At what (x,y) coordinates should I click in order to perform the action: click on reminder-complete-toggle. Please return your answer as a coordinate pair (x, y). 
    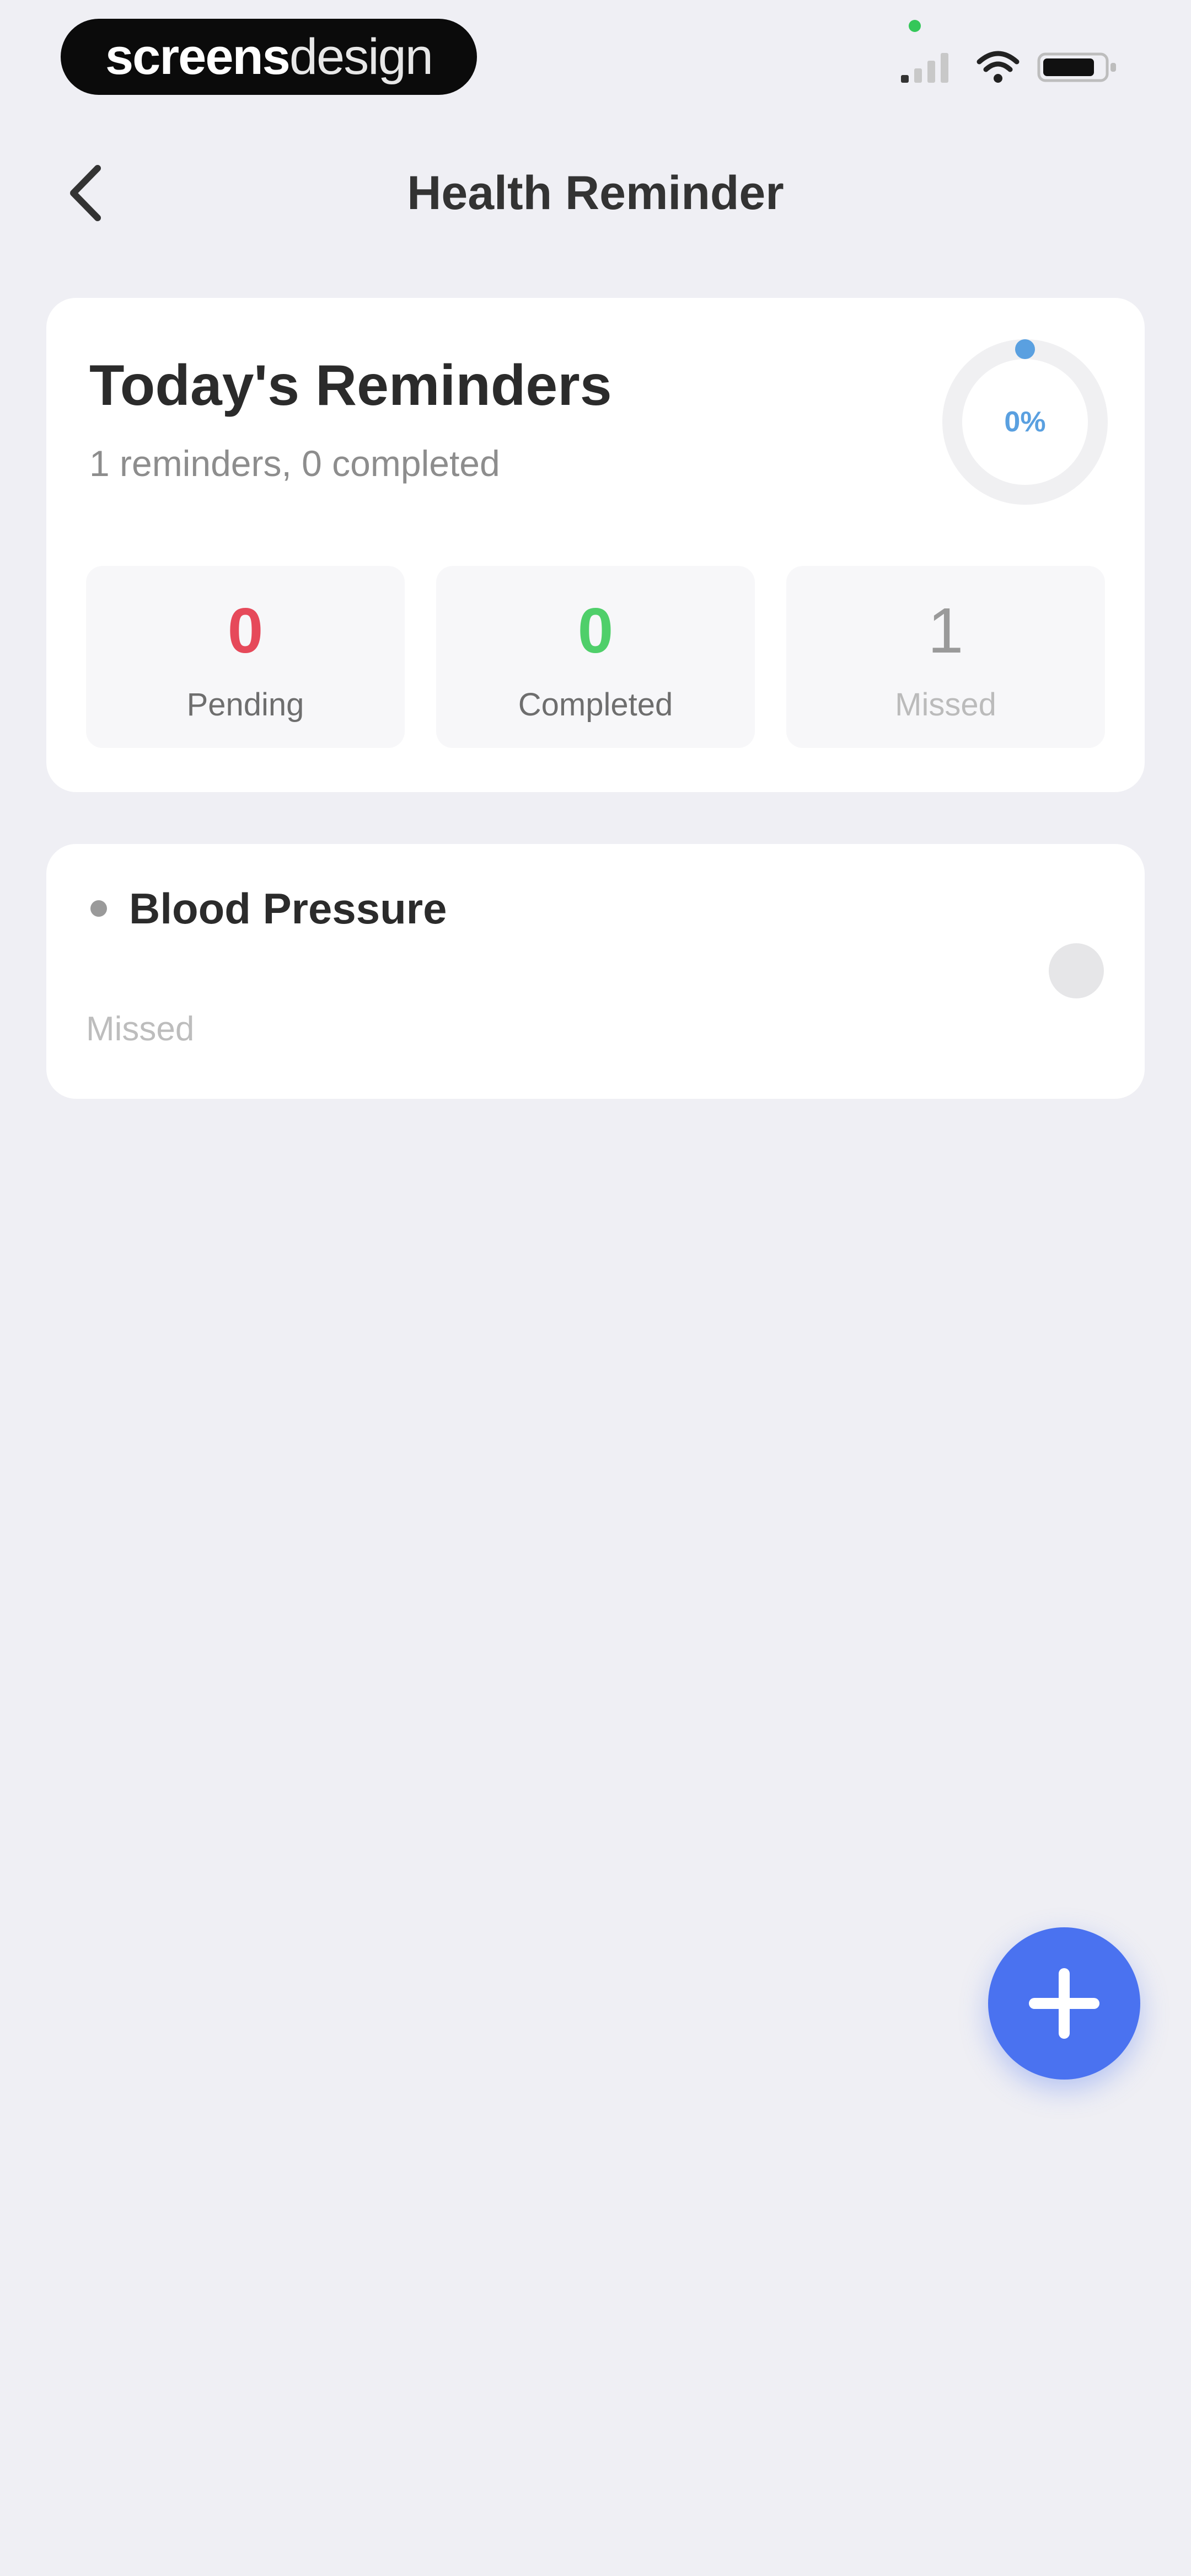
    Looking at the image, I should click on (1076, 970).